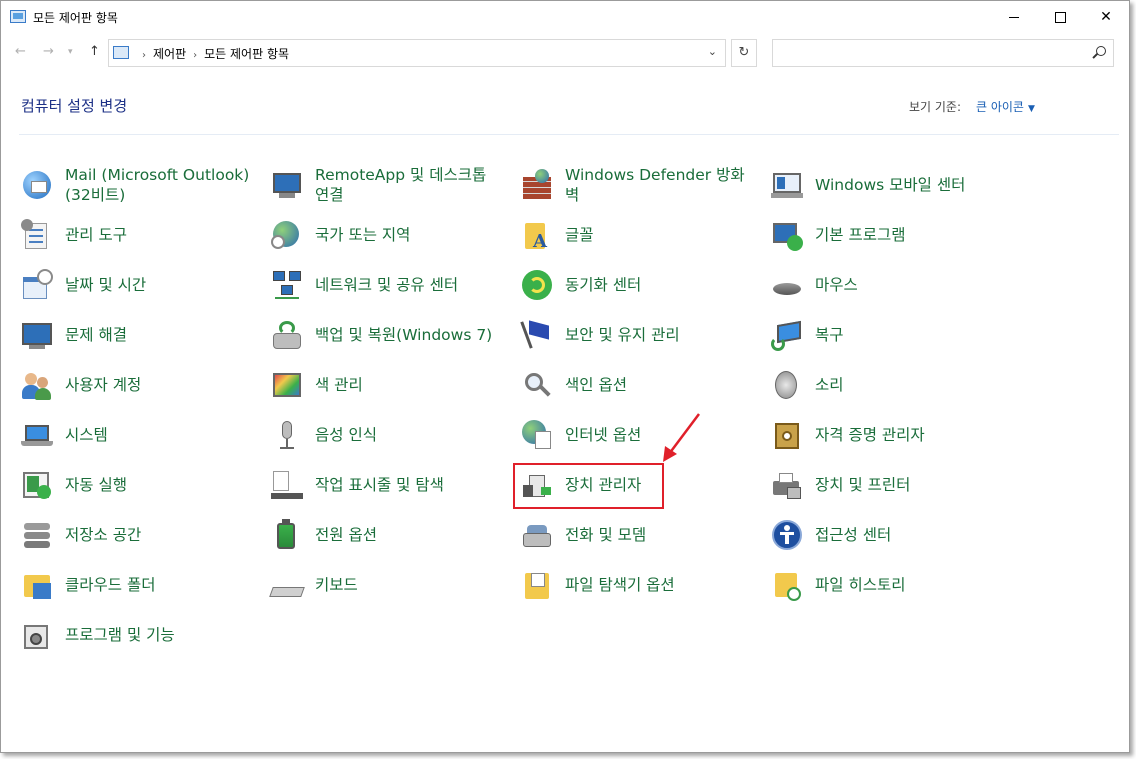  What do you see at coordinates (787, 535) in the screenshot?
I see `accessibility-icon` at bounding box center [787, 535].